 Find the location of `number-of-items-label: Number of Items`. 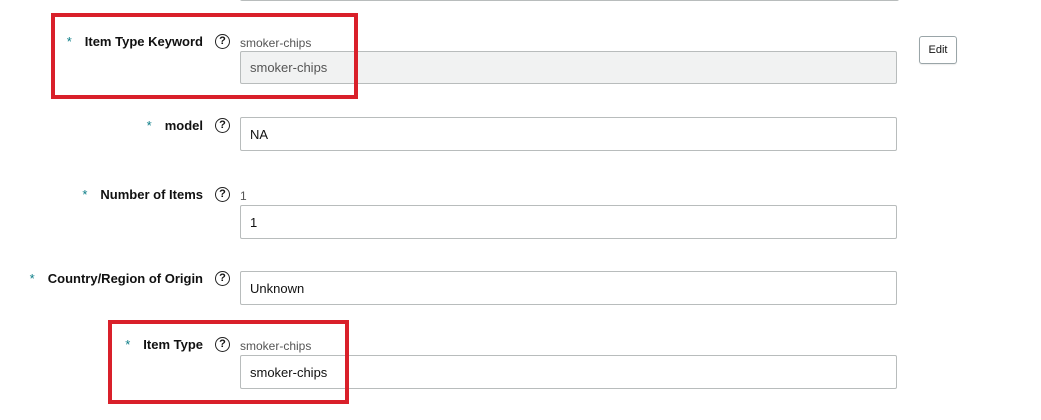

number-of-items-label: Number of Items is located at coordinates (151, 194).